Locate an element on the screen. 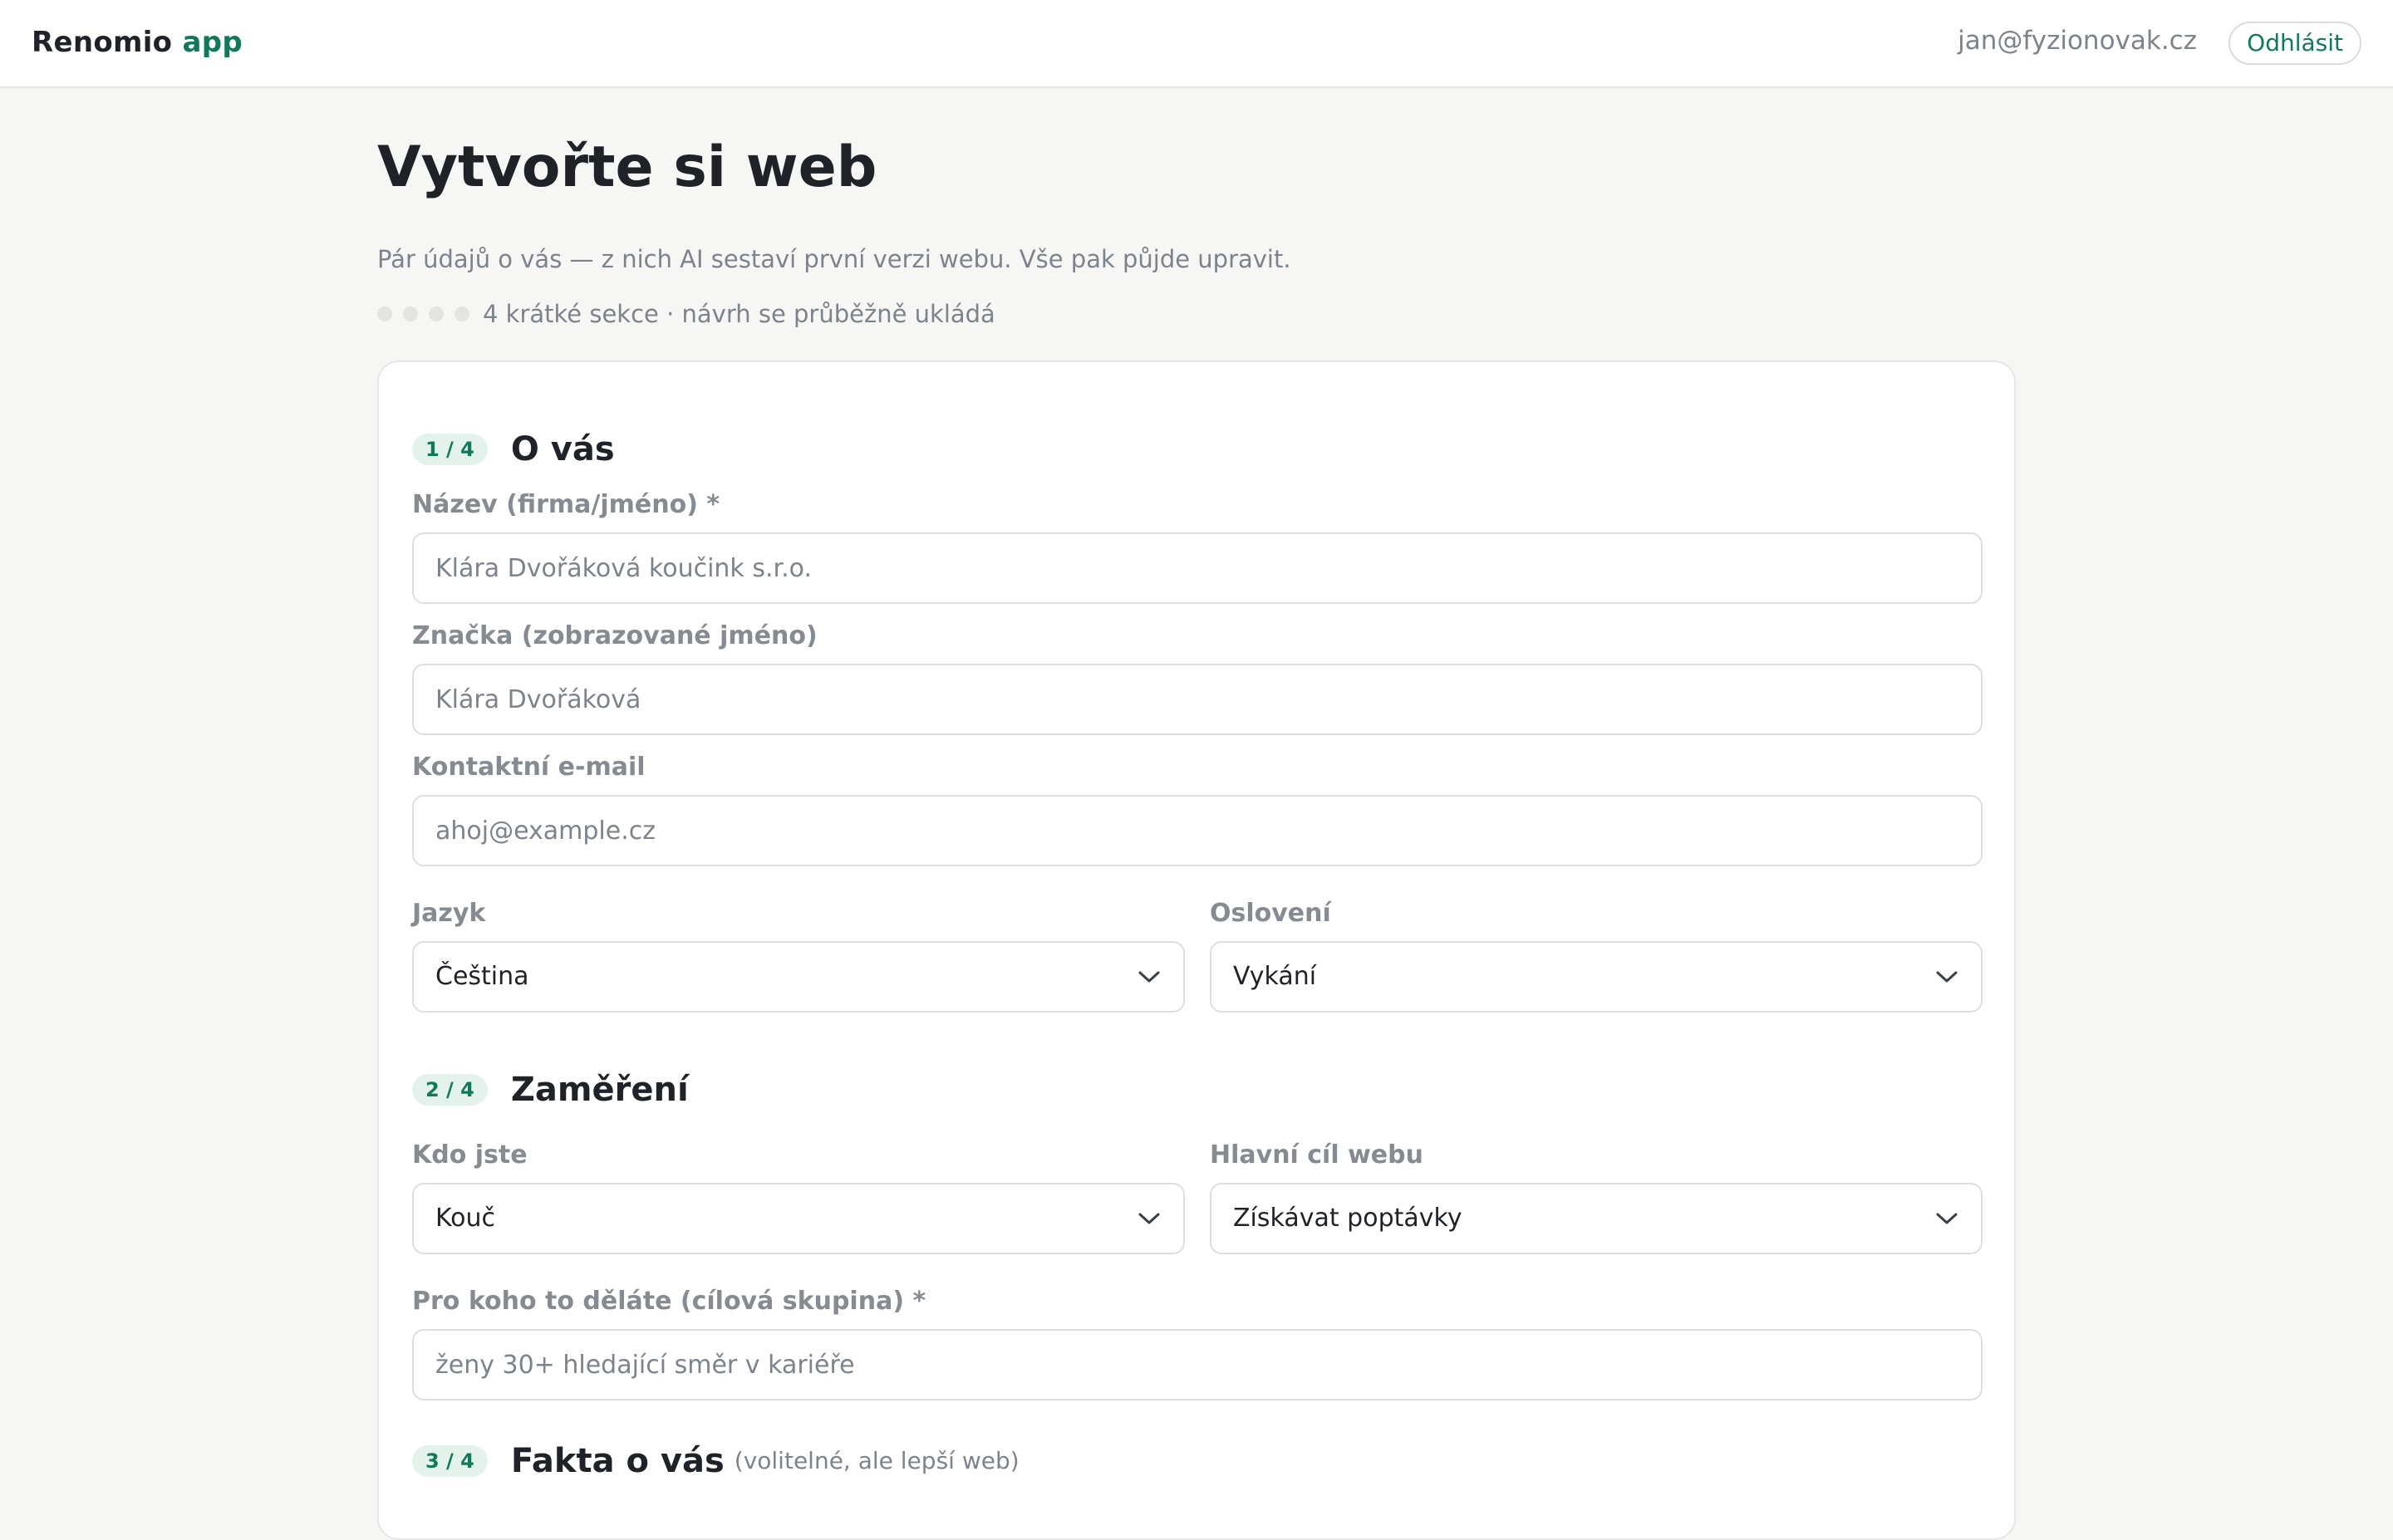  section-title: Zaměření is located at coordinates (599, 1090).